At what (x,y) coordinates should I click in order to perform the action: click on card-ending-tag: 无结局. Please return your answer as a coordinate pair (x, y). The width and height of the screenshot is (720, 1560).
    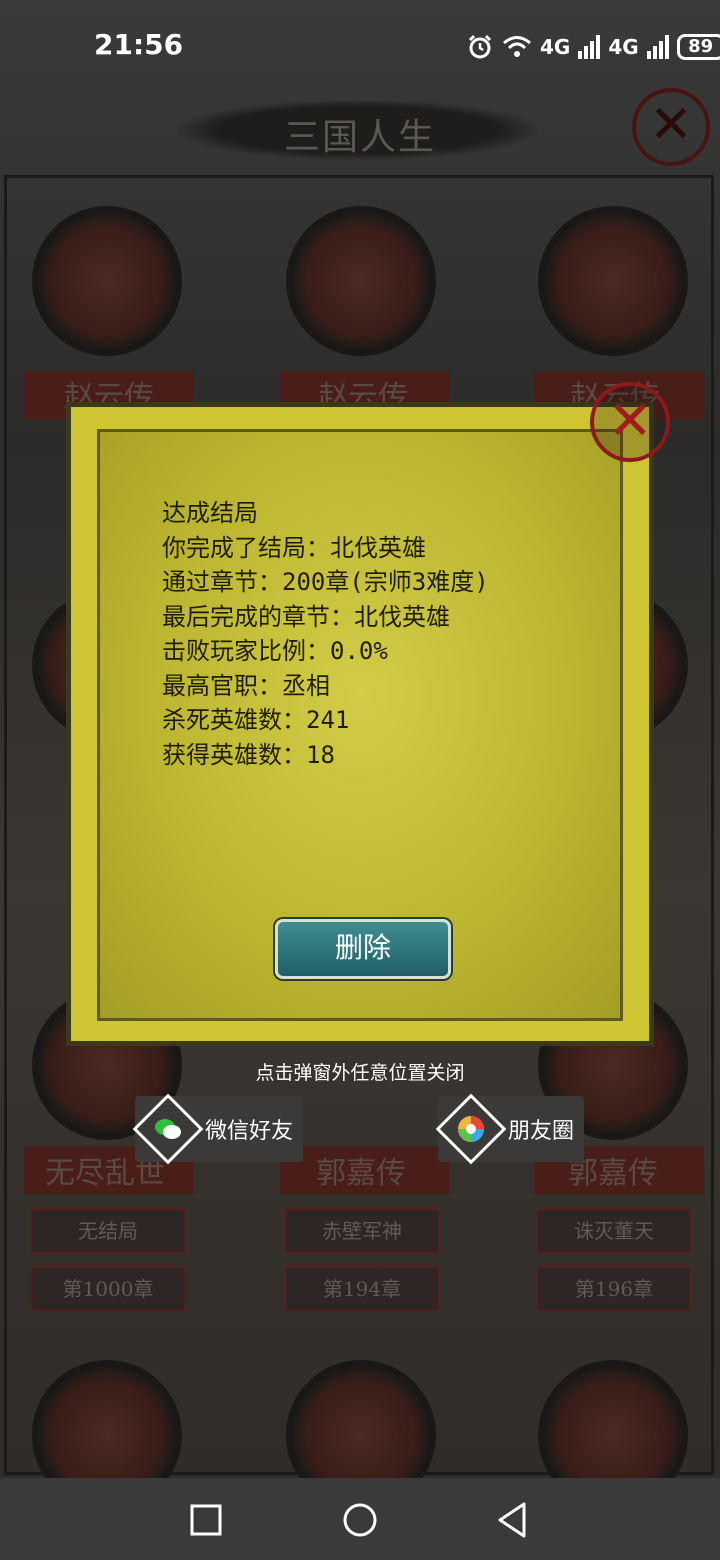
    Looking at the image, I should click on (108, 1231).